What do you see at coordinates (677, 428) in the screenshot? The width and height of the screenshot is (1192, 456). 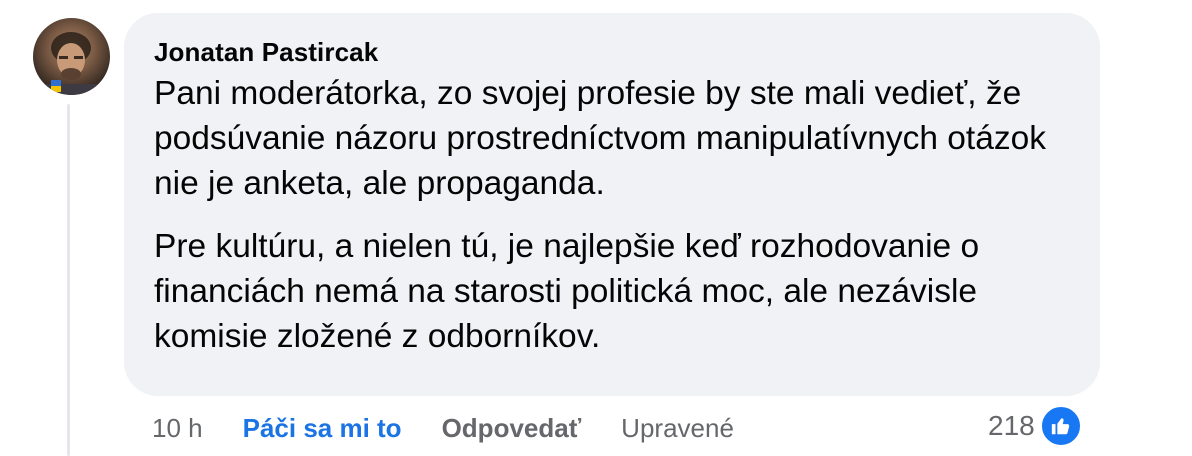 I see `edited-label: Upravené` at bounding box center [677, 428].